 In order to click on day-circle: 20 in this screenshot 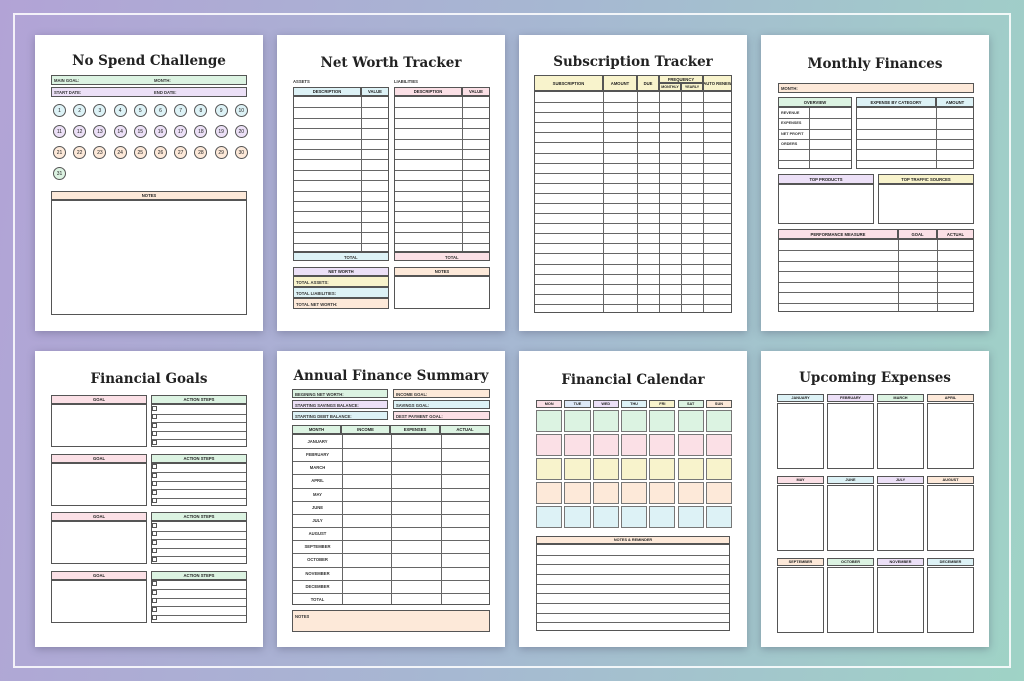, I will do `click(241, 131)`.